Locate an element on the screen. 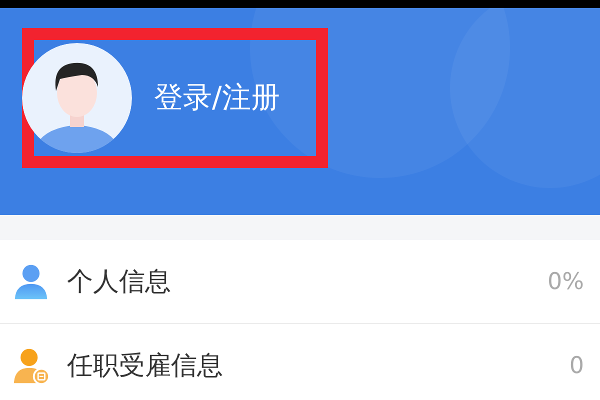 This screenshot has height=400, width=600. person-icon is located at coordinates (31, 281).